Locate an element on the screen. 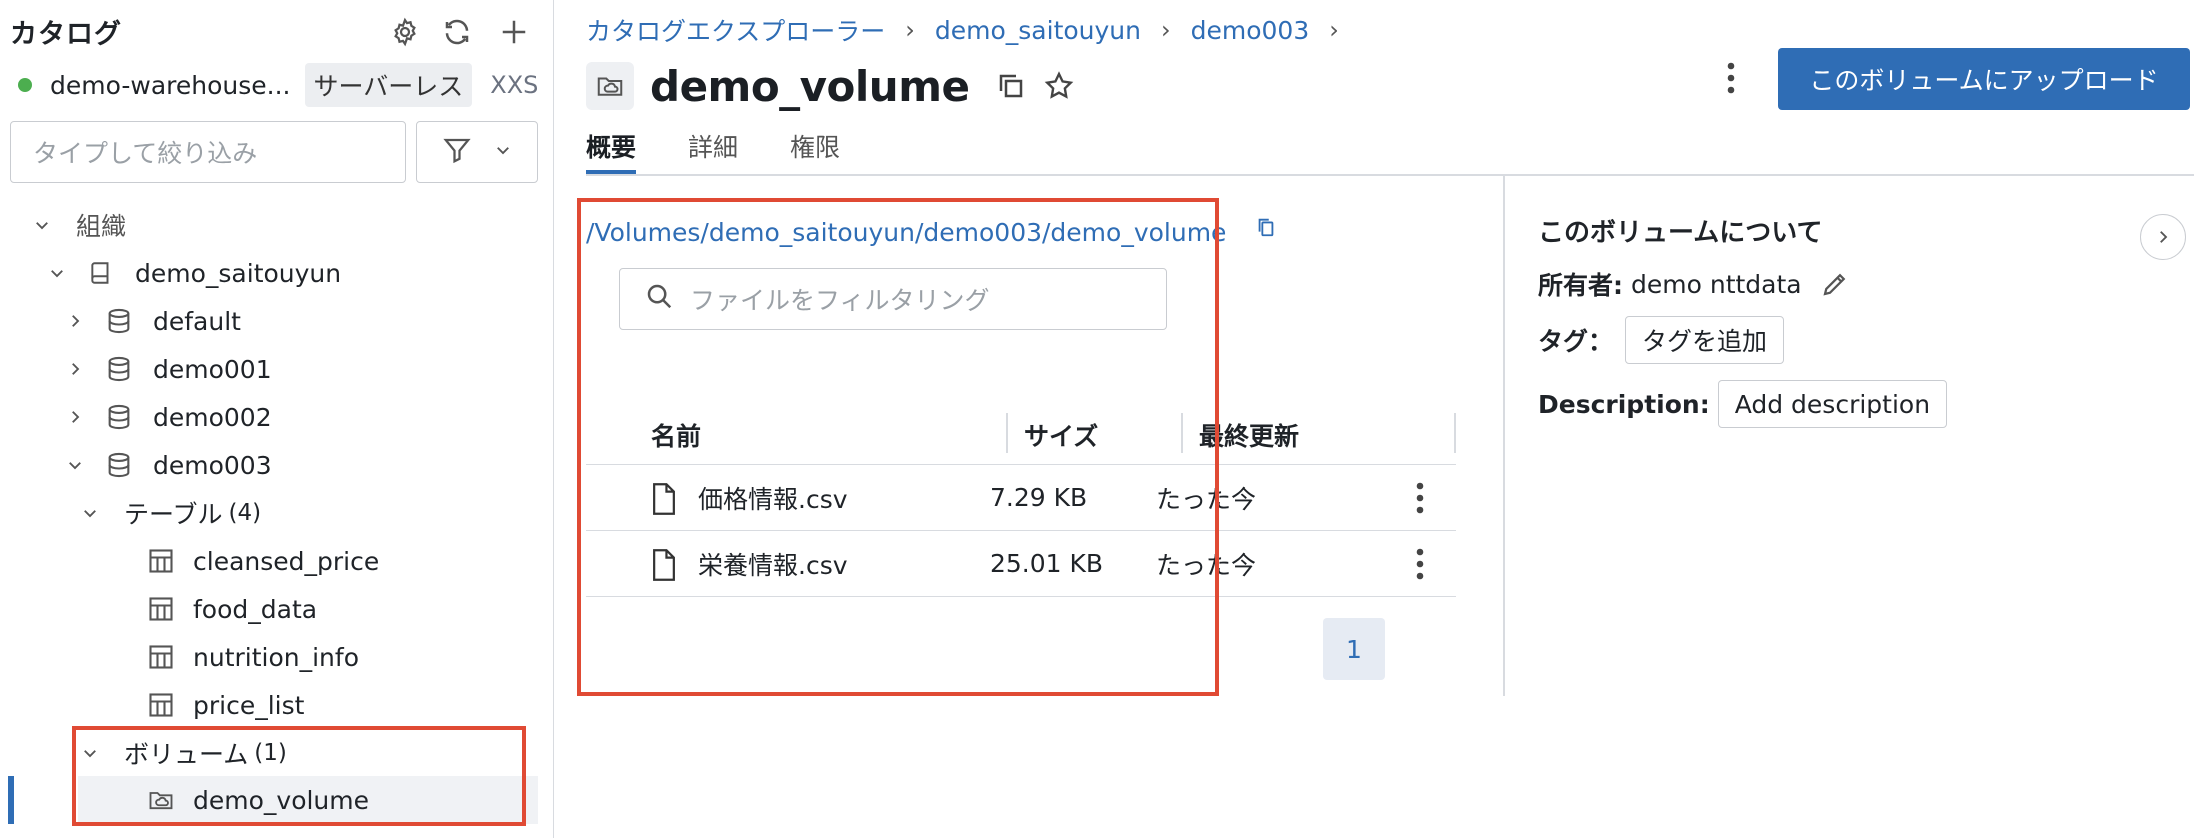  upload-to-volume-button: このボリュームにアップロード is located at coordinates (1984, 79).